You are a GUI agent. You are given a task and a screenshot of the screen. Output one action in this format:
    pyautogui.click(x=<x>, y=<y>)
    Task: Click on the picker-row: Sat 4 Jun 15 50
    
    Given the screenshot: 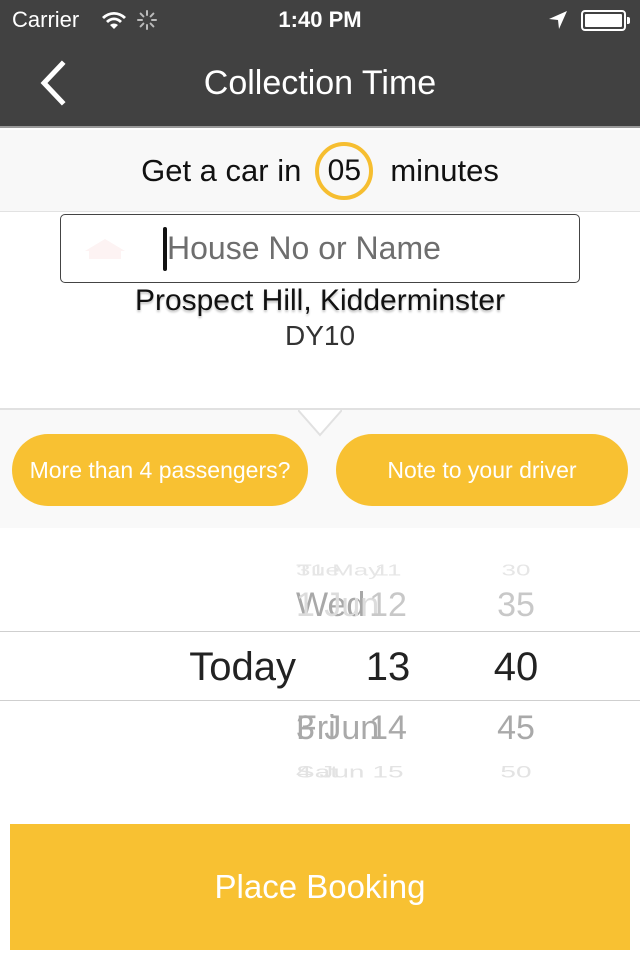 What is the action you would take?
    pyautogui.click(x=320, y=772)
    